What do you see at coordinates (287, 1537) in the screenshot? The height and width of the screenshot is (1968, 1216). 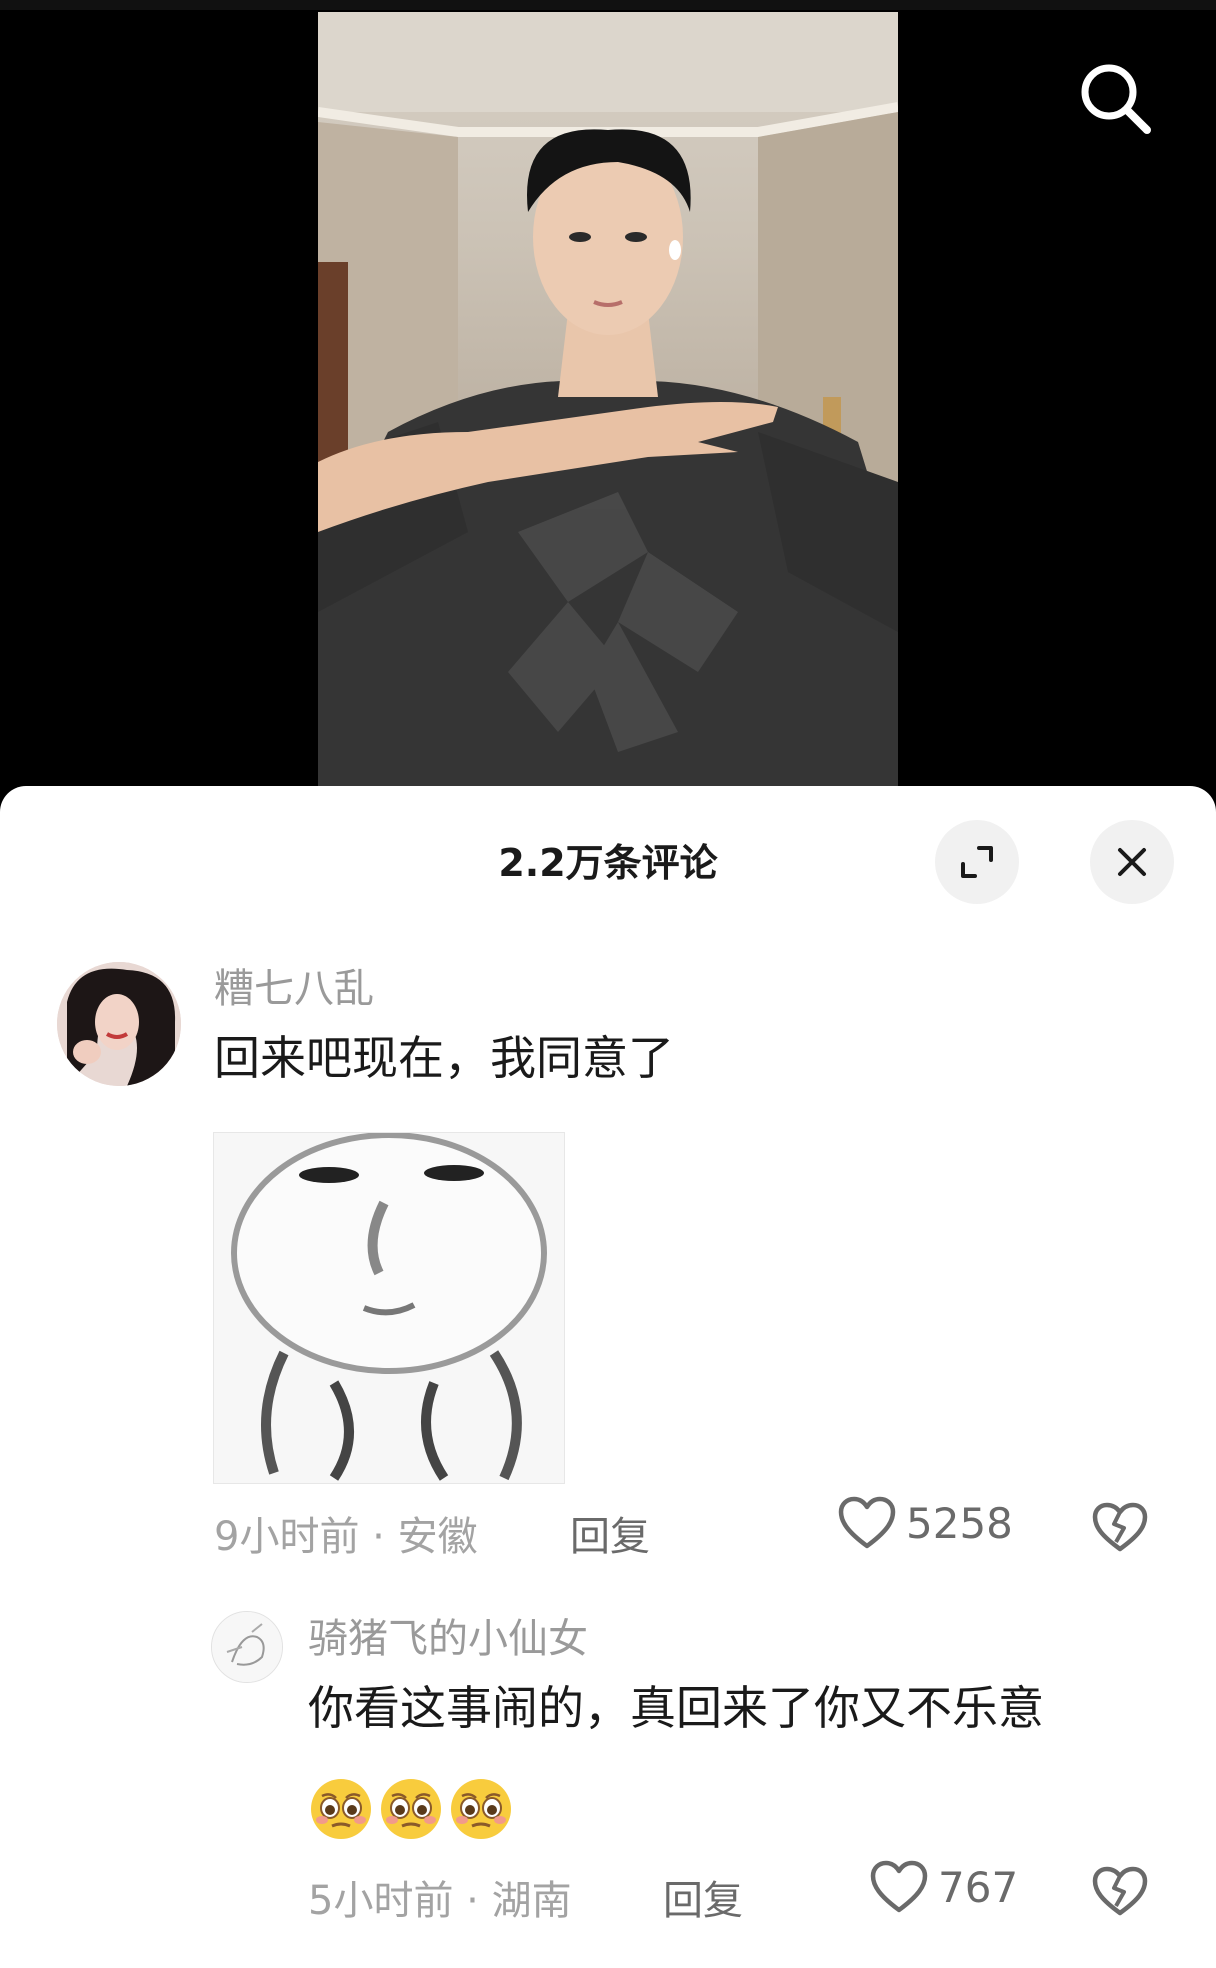 I see `comment-time: 9小时前` at bounding box center [287, 1537].